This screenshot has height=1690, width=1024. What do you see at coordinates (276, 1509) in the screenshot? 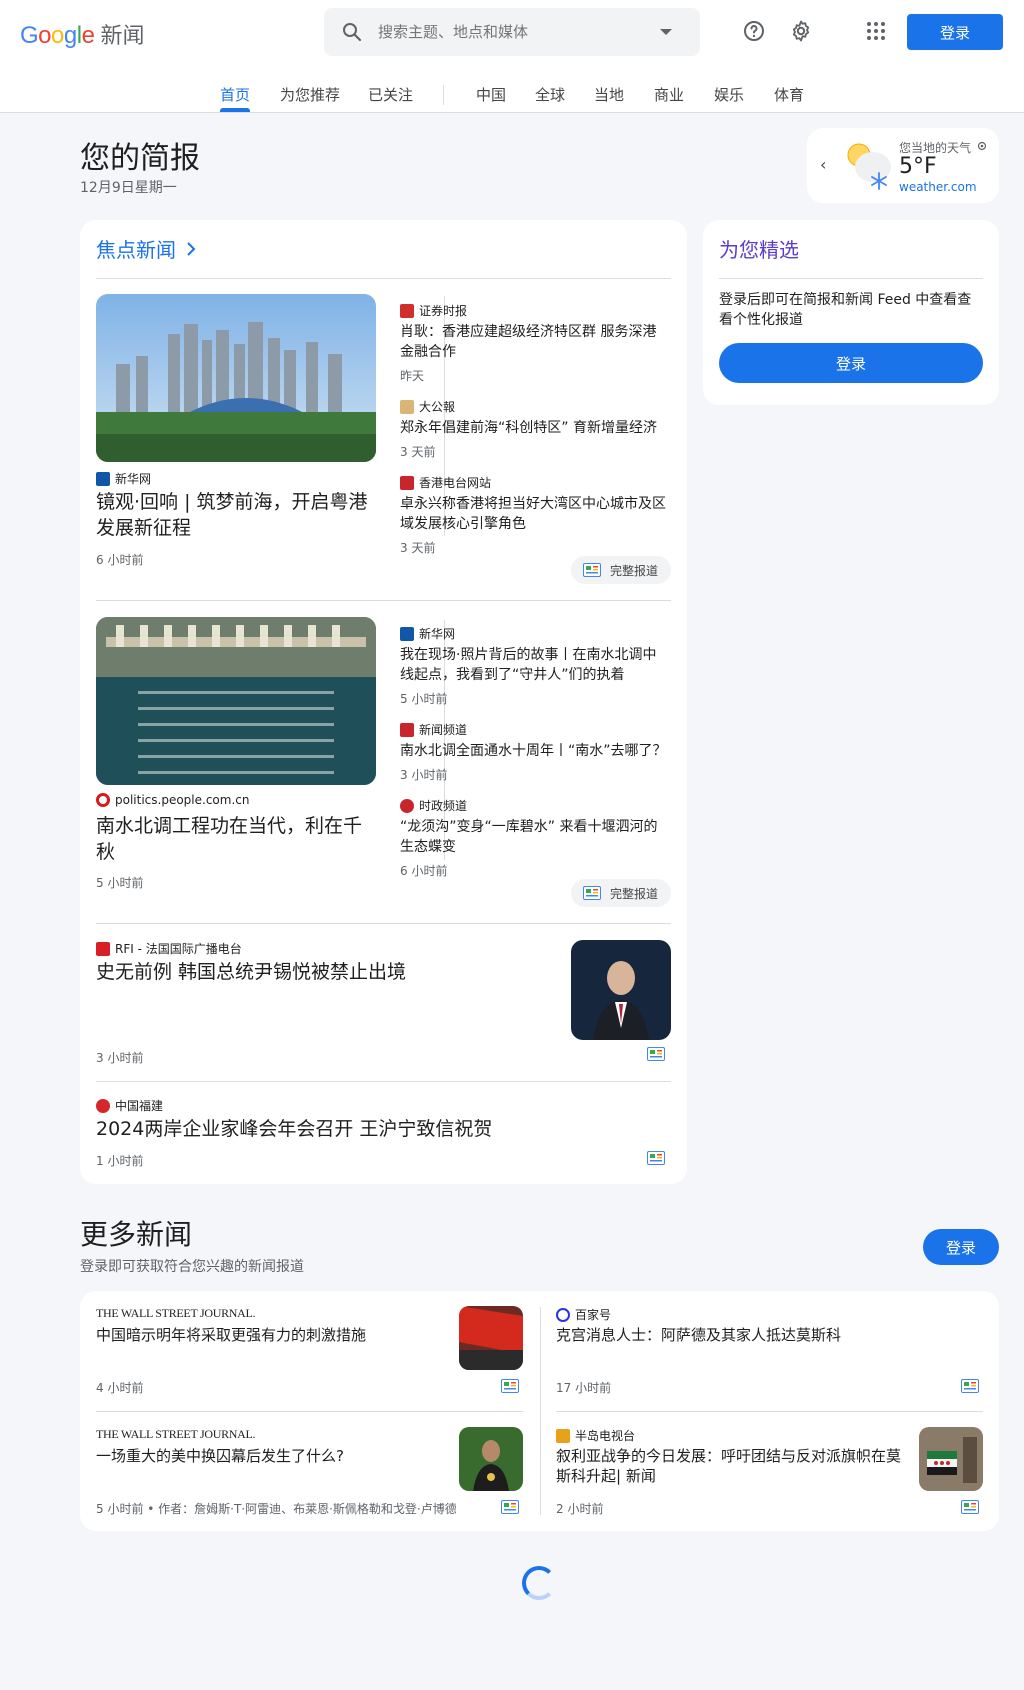
I see `story-time: 5 小时前 • 作者：詹姆斯·T·阿雷迪、布莱恩·斯佩格勒和戈登·卢博德` at bounding box center [276, 1509].